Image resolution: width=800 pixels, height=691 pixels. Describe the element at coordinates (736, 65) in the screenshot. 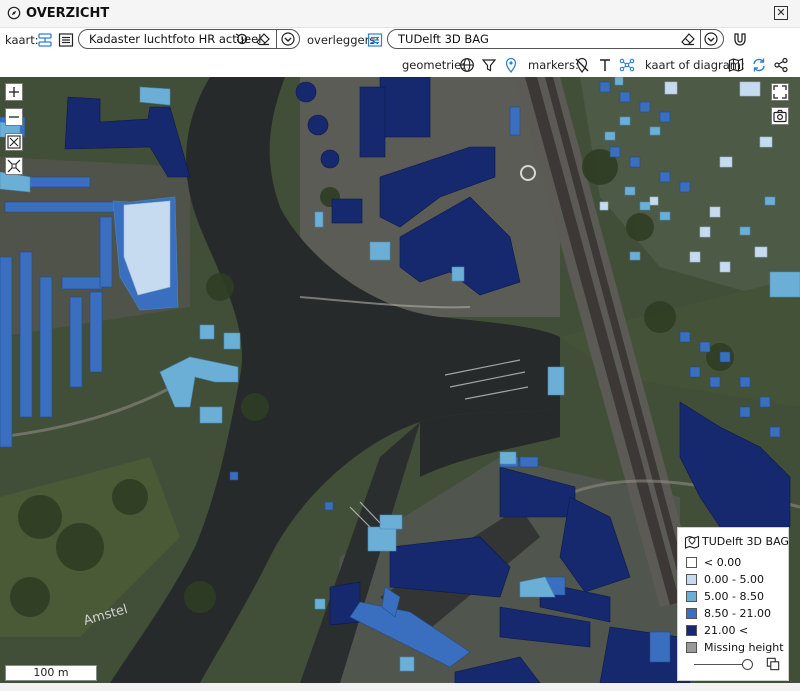

I see `map-icon` at that location.